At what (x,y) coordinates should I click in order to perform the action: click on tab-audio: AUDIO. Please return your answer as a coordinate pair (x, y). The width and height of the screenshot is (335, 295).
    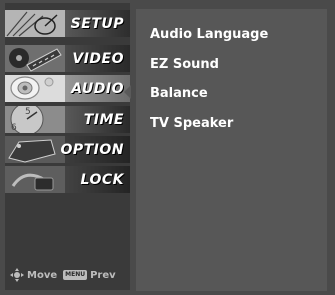
    Looking at the image, I should click on (67, 88).